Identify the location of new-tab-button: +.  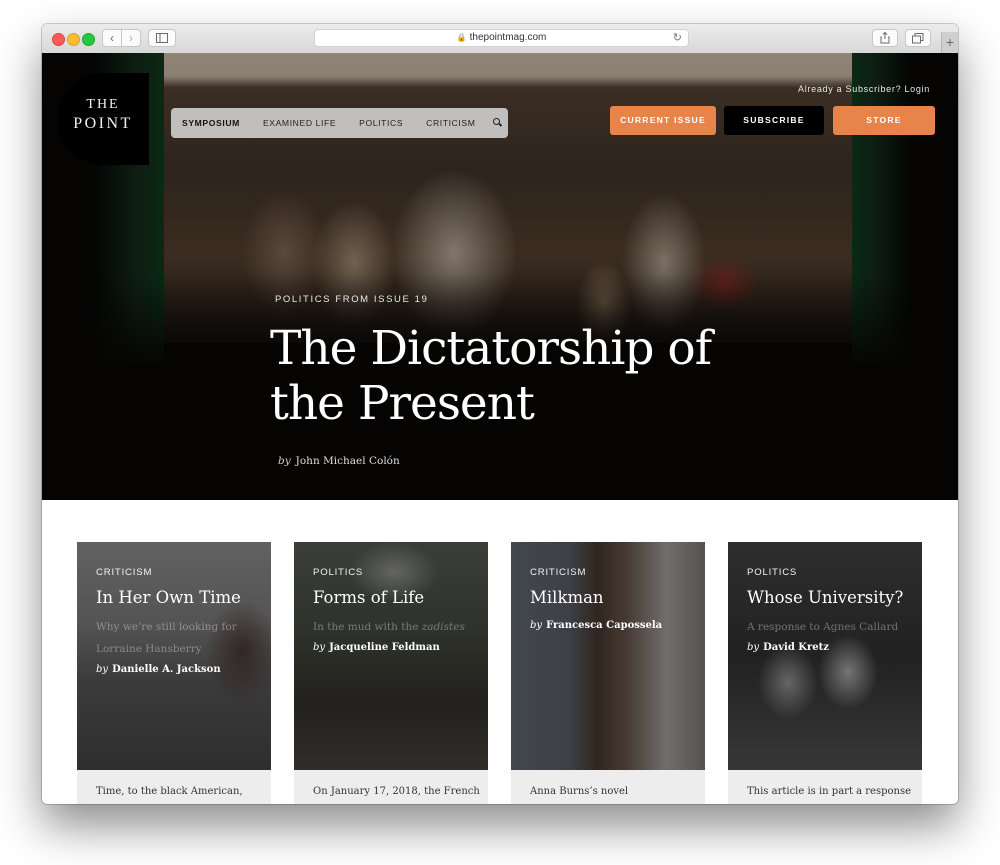
(949, 42).